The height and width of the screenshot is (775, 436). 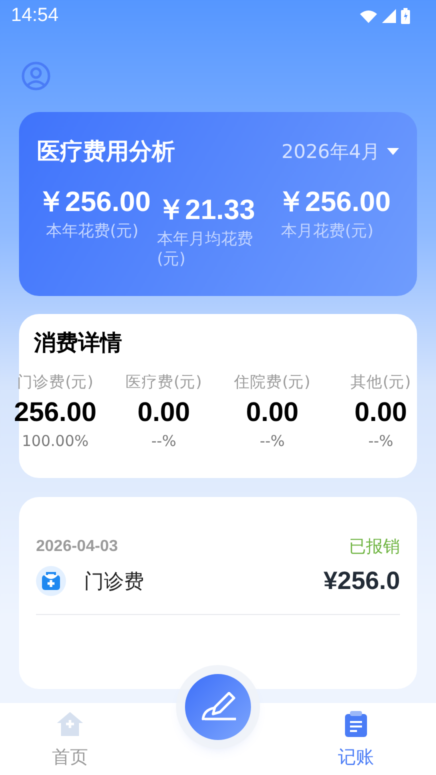 What do you see at coordinates (55, 382) in the screenshot?
I see `category-label: 门诊费(元)` at bounding box center [55, 382].